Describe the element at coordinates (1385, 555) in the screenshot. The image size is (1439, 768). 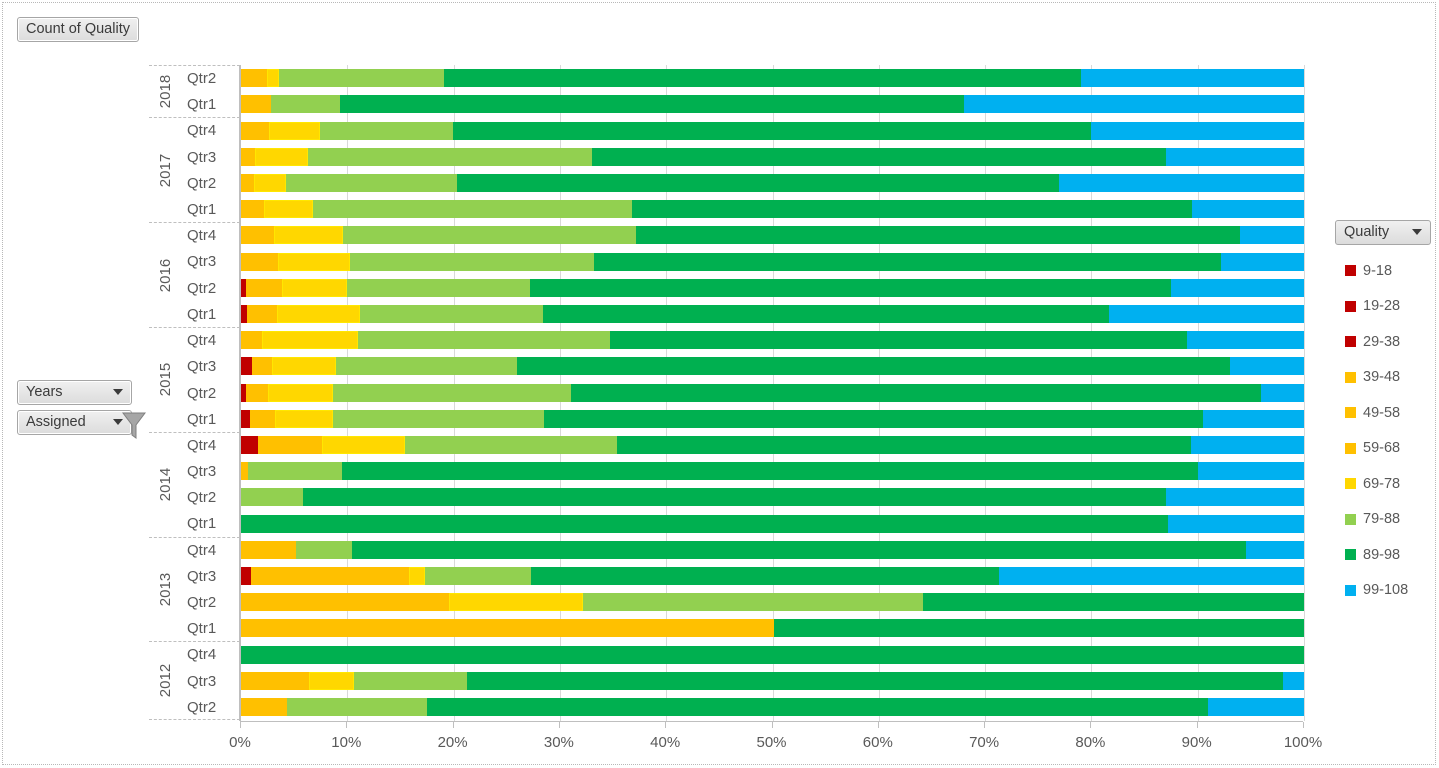
I see `legend-item: 89-98` at that location.